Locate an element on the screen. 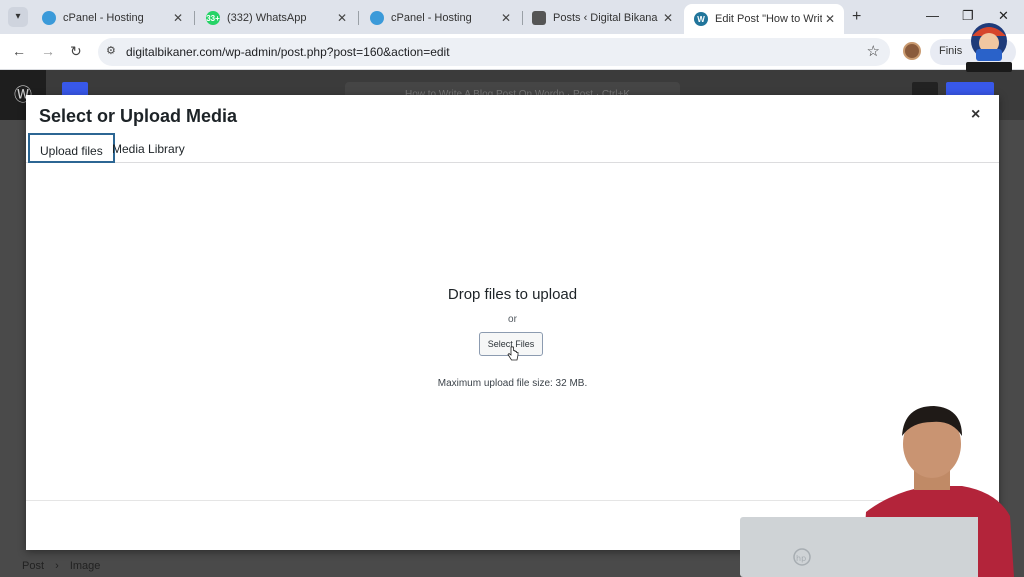 The height and width of the screenshot is (577, 1024). browser-tab-cpanel-2: cPanel - Hosting ✕ is located at coordinates (440, 18).